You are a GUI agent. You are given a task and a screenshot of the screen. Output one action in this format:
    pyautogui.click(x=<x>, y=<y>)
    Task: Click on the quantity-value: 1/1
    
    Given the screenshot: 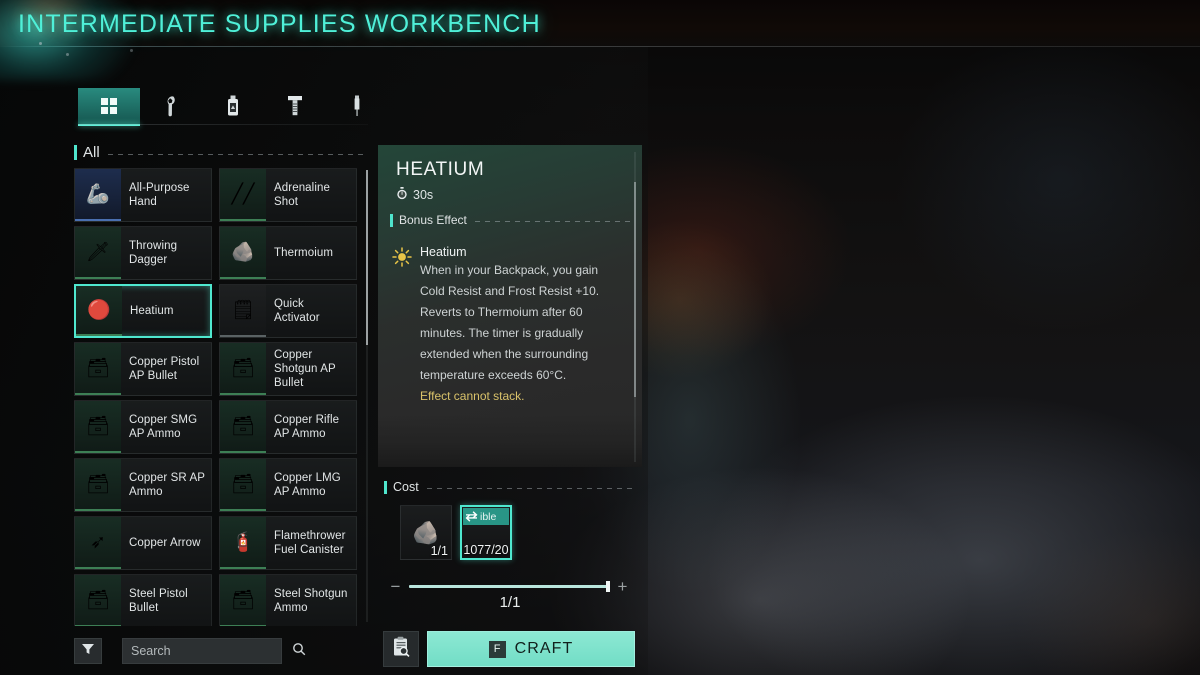 What is the action you would take?
    pyautogui.click(x=510, y=602)
    